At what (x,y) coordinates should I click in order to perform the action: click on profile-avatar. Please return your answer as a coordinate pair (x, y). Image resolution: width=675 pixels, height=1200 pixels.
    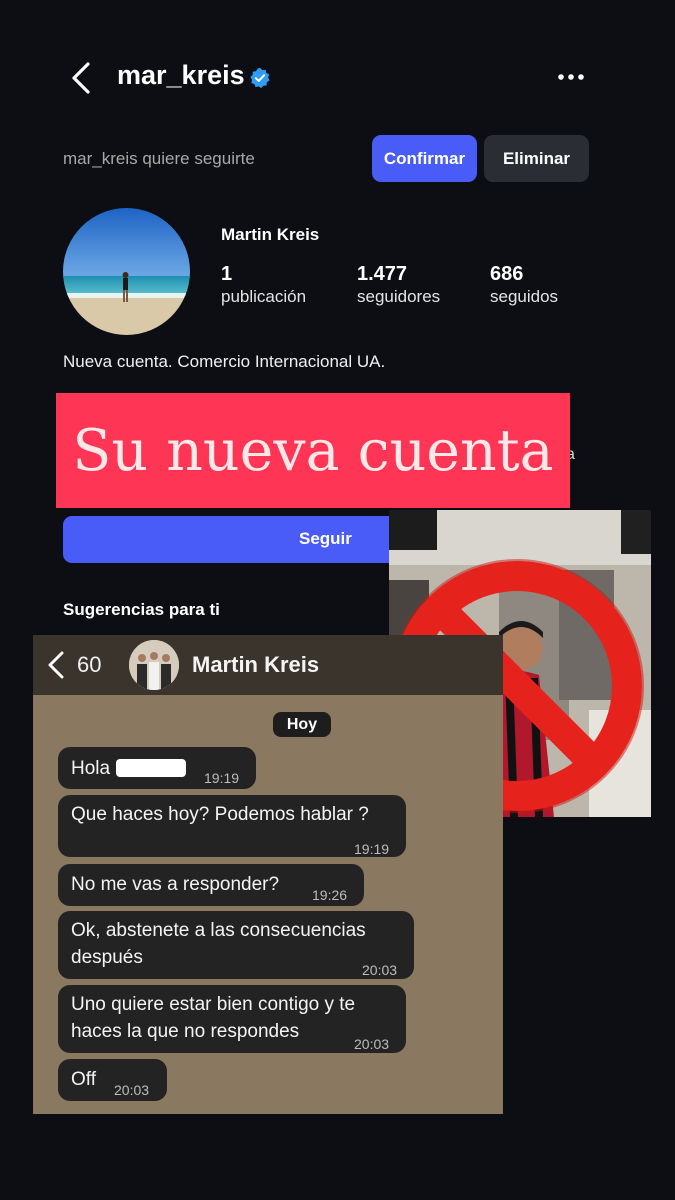
    Looking at the image, I should click on (126, 271).